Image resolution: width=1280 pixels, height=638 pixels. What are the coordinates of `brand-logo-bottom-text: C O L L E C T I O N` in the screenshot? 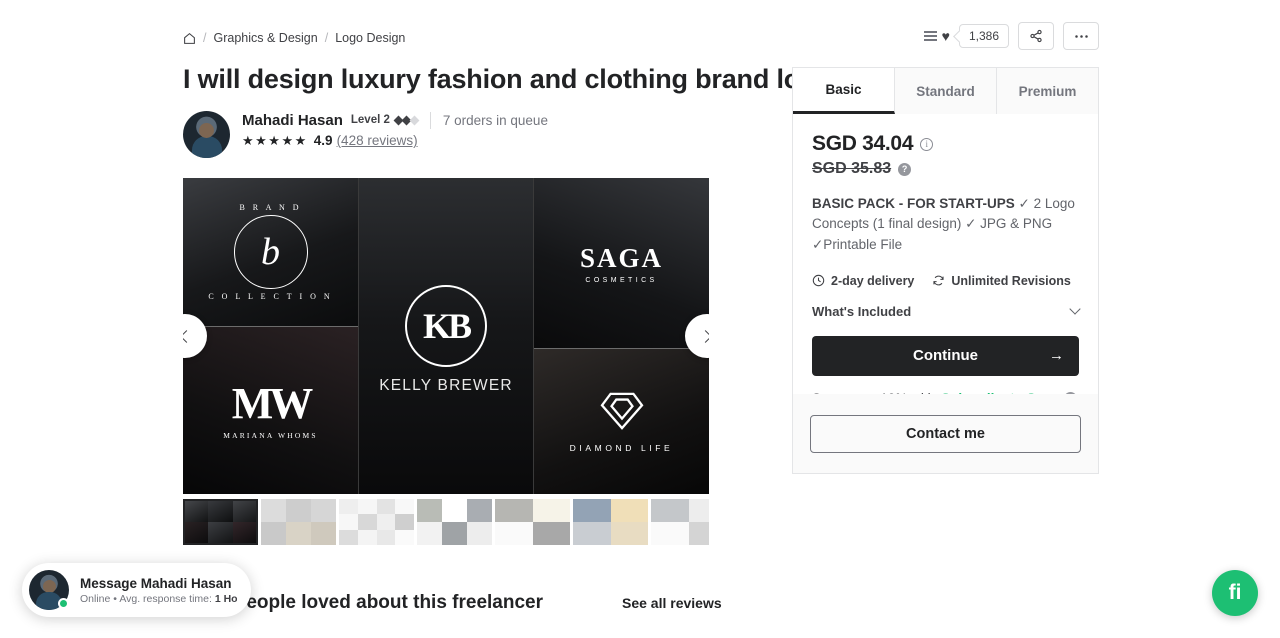 It's located at (270, 296).